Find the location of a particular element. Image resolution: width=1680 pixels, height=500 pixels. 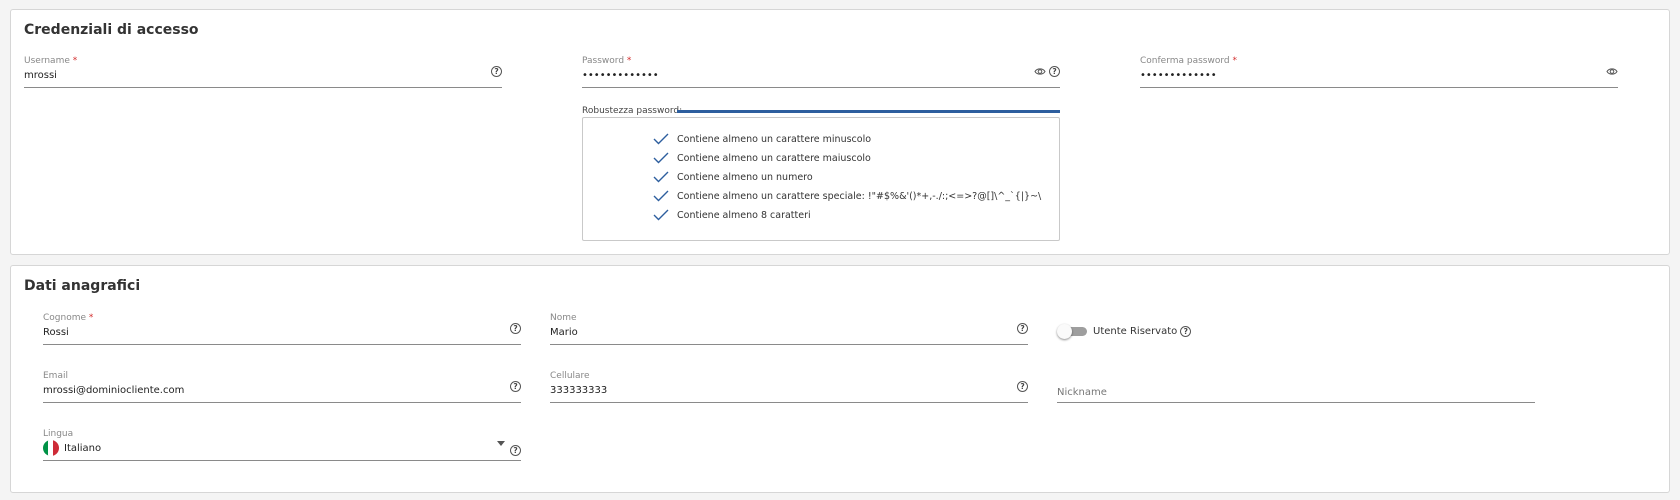

reserved-user-label: Utente Riservato is located at coordinates (1135, 331).